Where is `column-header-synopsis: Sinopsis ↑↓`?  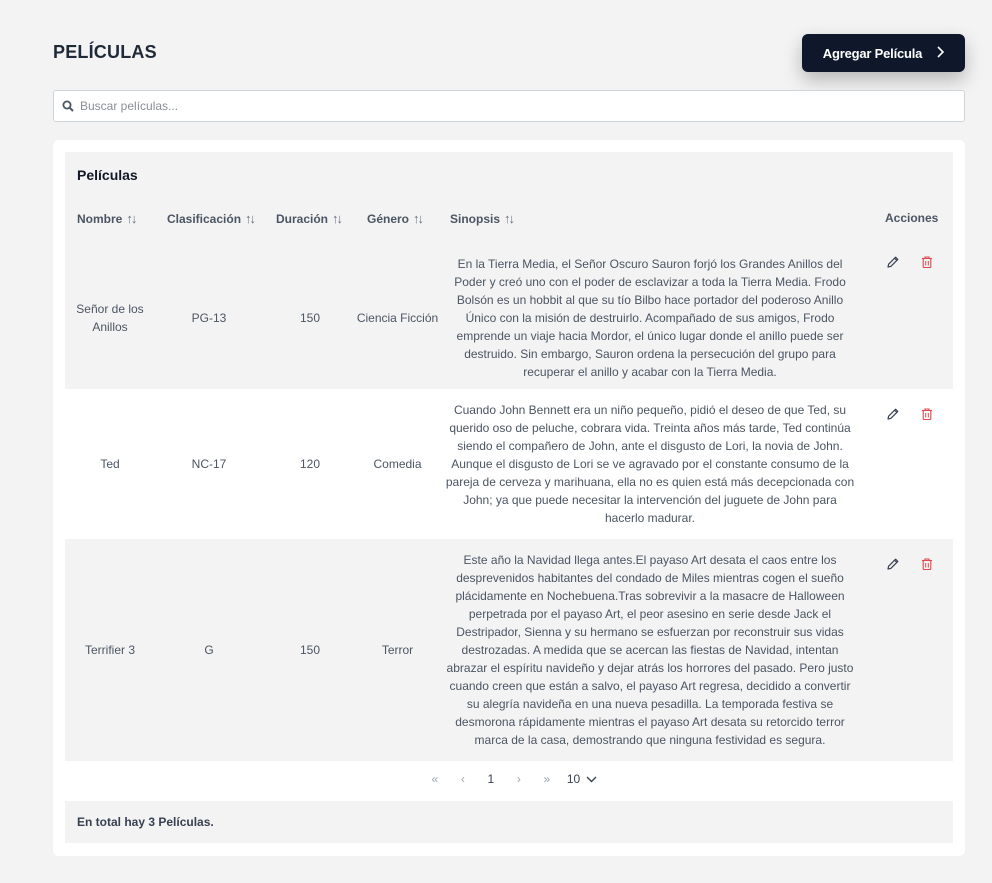 column-header-synopsis: Sinopsis ↑↓ is located at coordinates (482, 218).